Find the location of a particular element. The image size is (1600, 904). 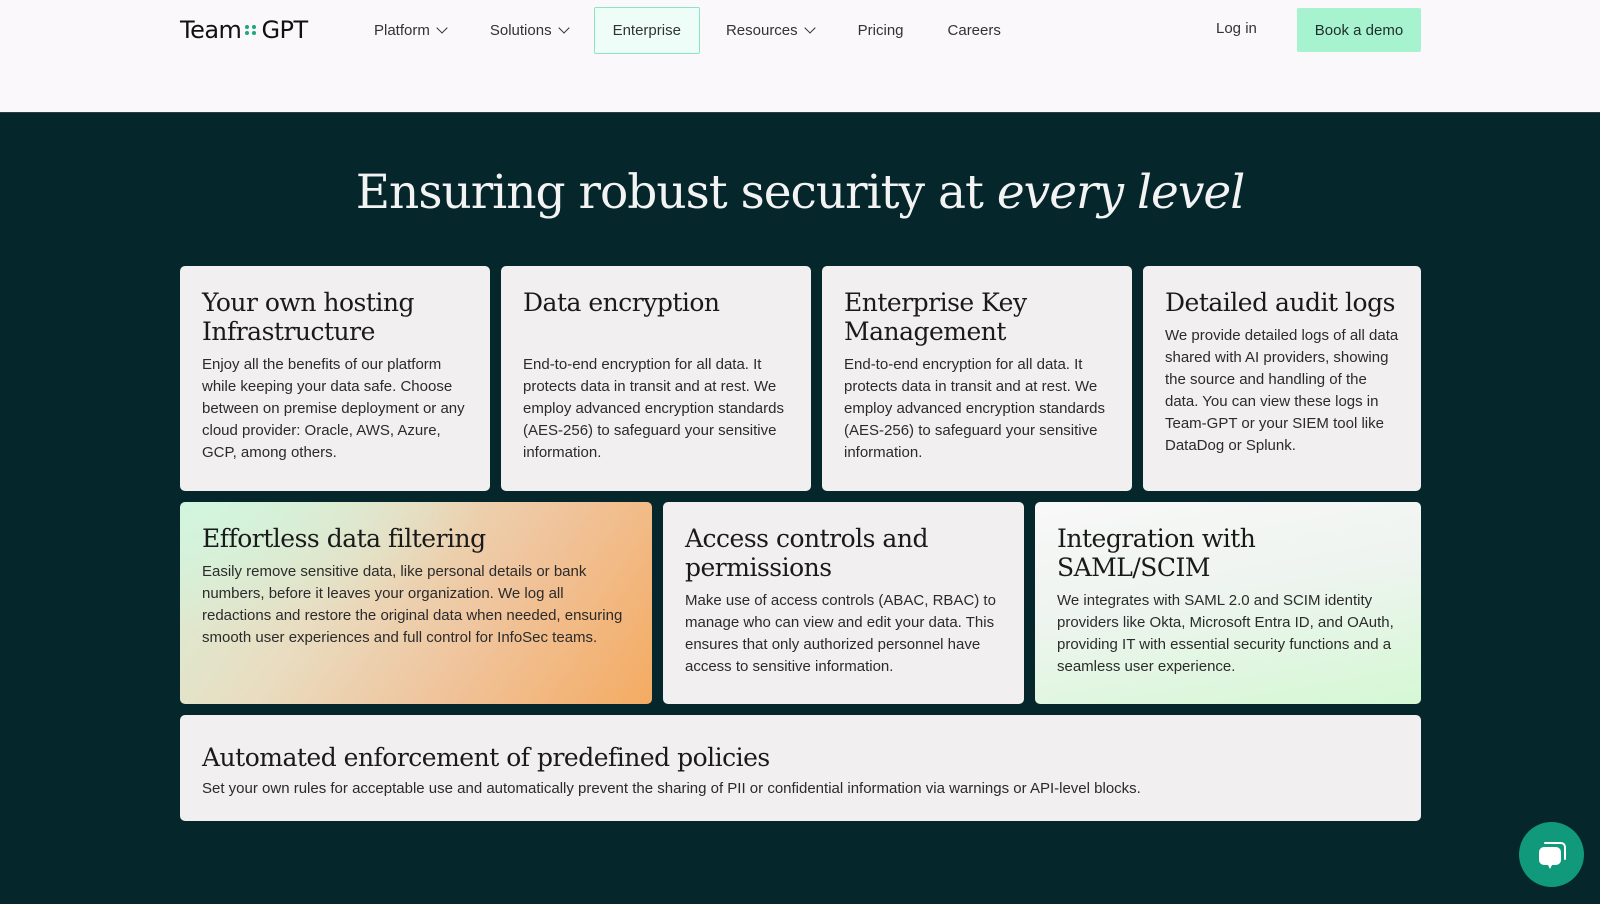

nav-resources-label: Resources is located at coordinates (761, 30).